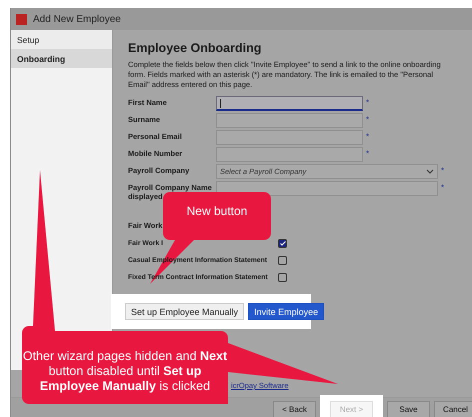 The image size is (472, 417). What do you see at coordinates (195, 48) in the screenshot?
I see `page-heading: Employee Onboarding` at bounding box center [195, 48].